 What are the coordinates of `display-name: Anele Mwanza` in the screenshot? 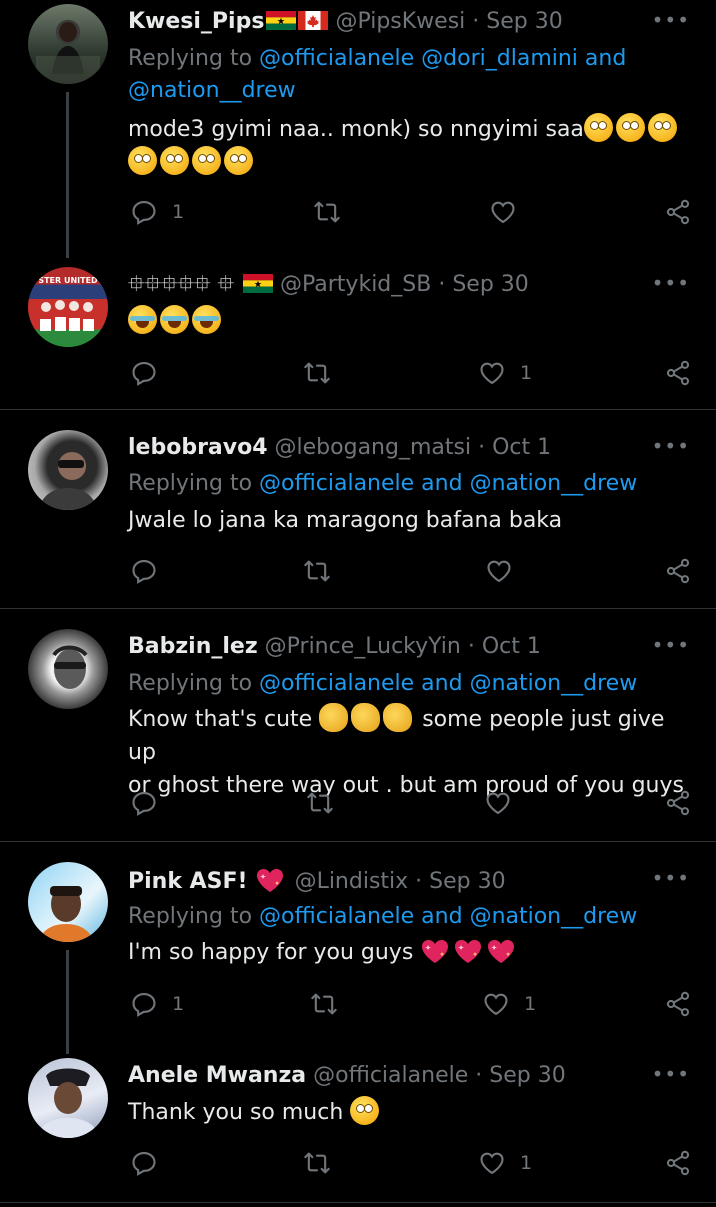 It's located at (217, 1075).